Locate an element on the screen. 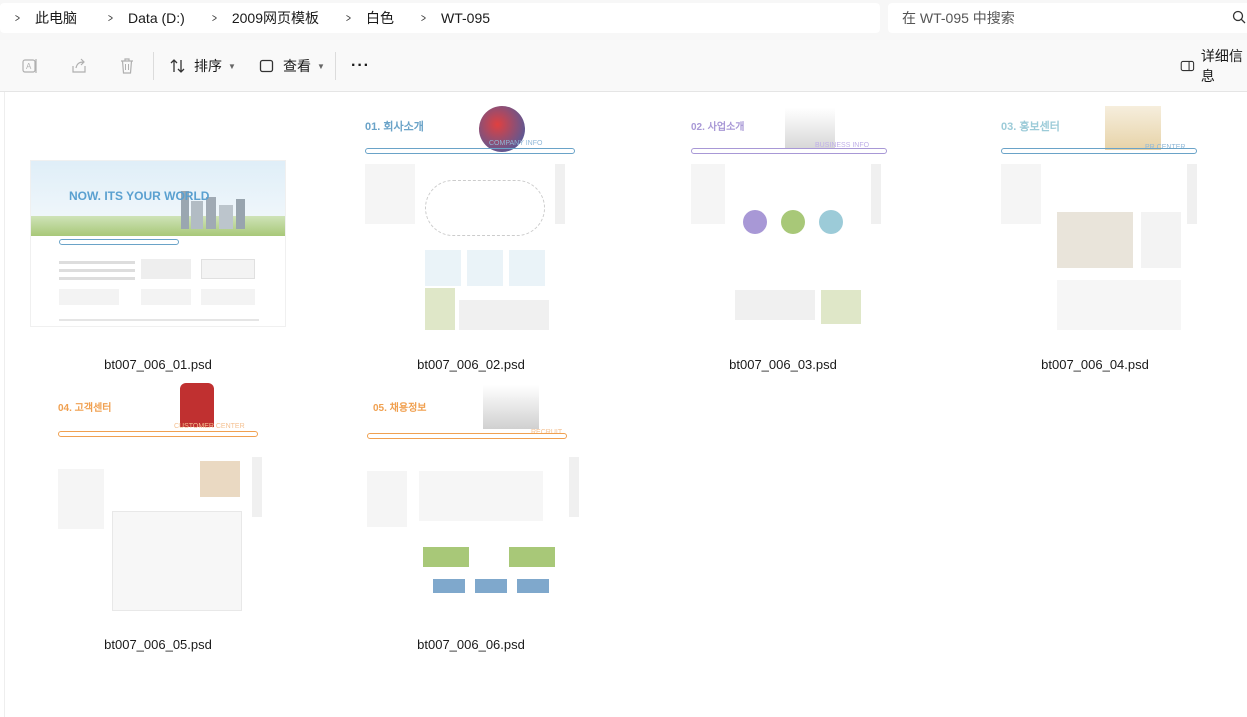 This screenshot has height=717, width=1247. file-tile: NOW. ITS YOUR WORLD bt007_006_01.psd is located at coordinates (158, 234).